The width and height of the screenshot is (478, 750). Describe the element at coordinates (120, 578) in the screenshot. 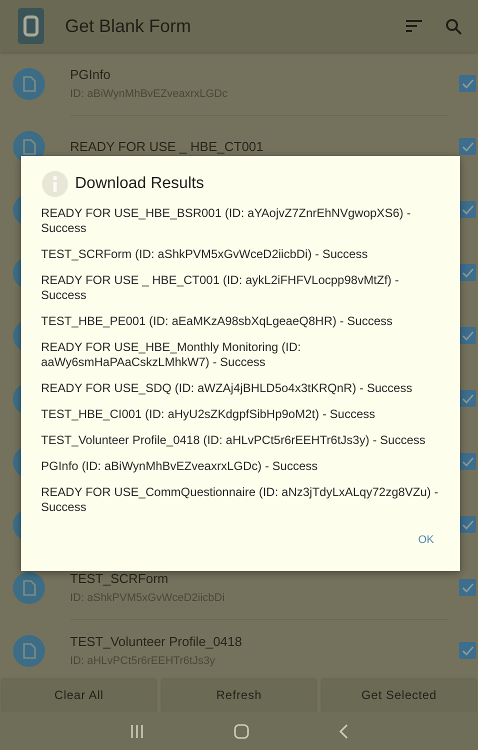

I see `form-title: TEST_SCRForm` at that location.